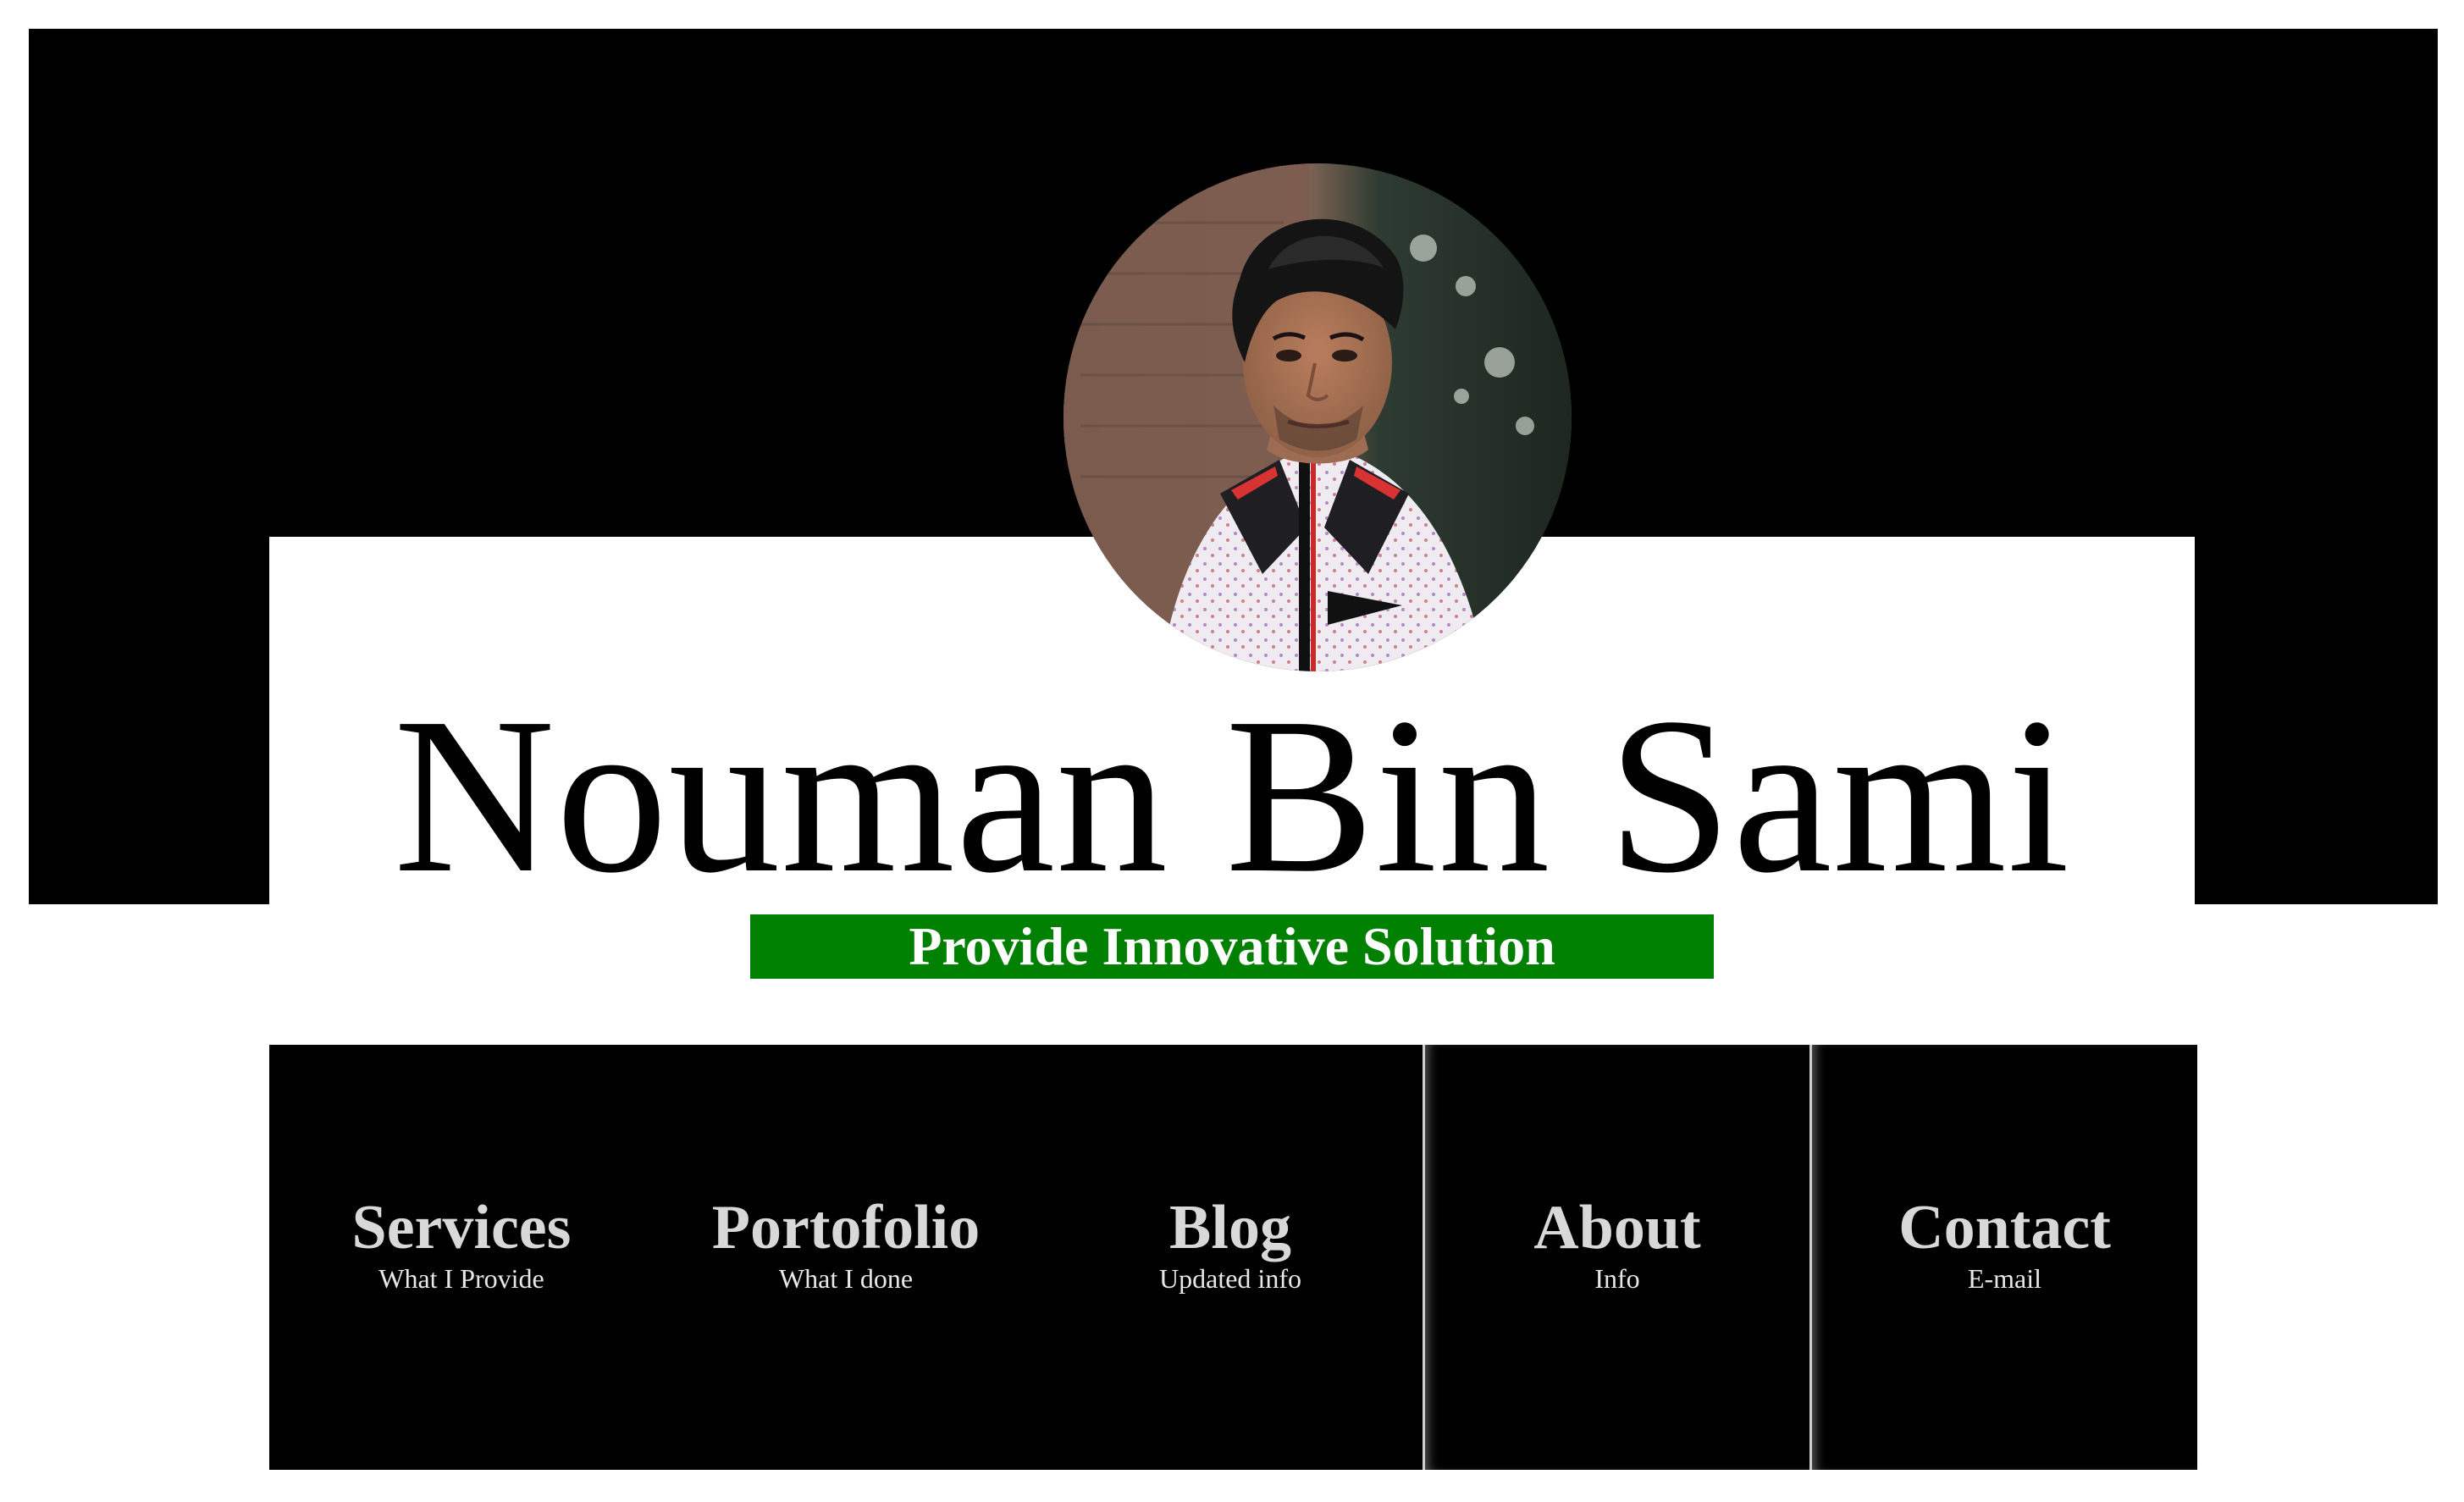 The image size is (2464, 1502). What do you see at coordinates (1232, 795) in the screenshot?
I see `person-name: Nouman Bin Sami` at bounding box center [1232, 795].